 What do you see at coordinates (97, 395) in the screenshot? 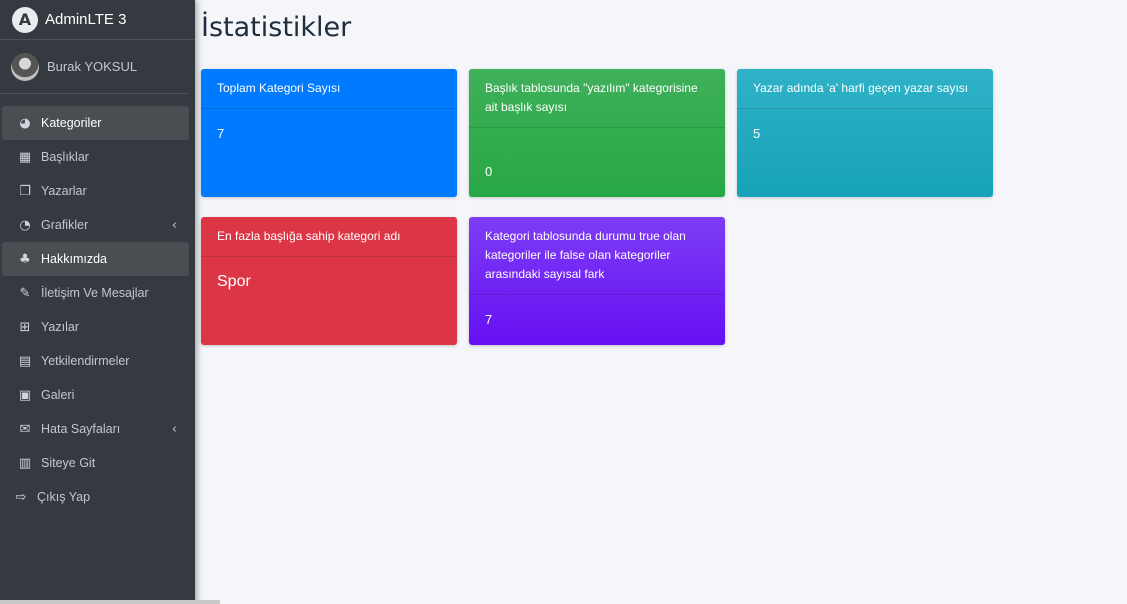
I see `sidebar-item-galeri: ▣ Galeri` at bounding box center [97, 395].